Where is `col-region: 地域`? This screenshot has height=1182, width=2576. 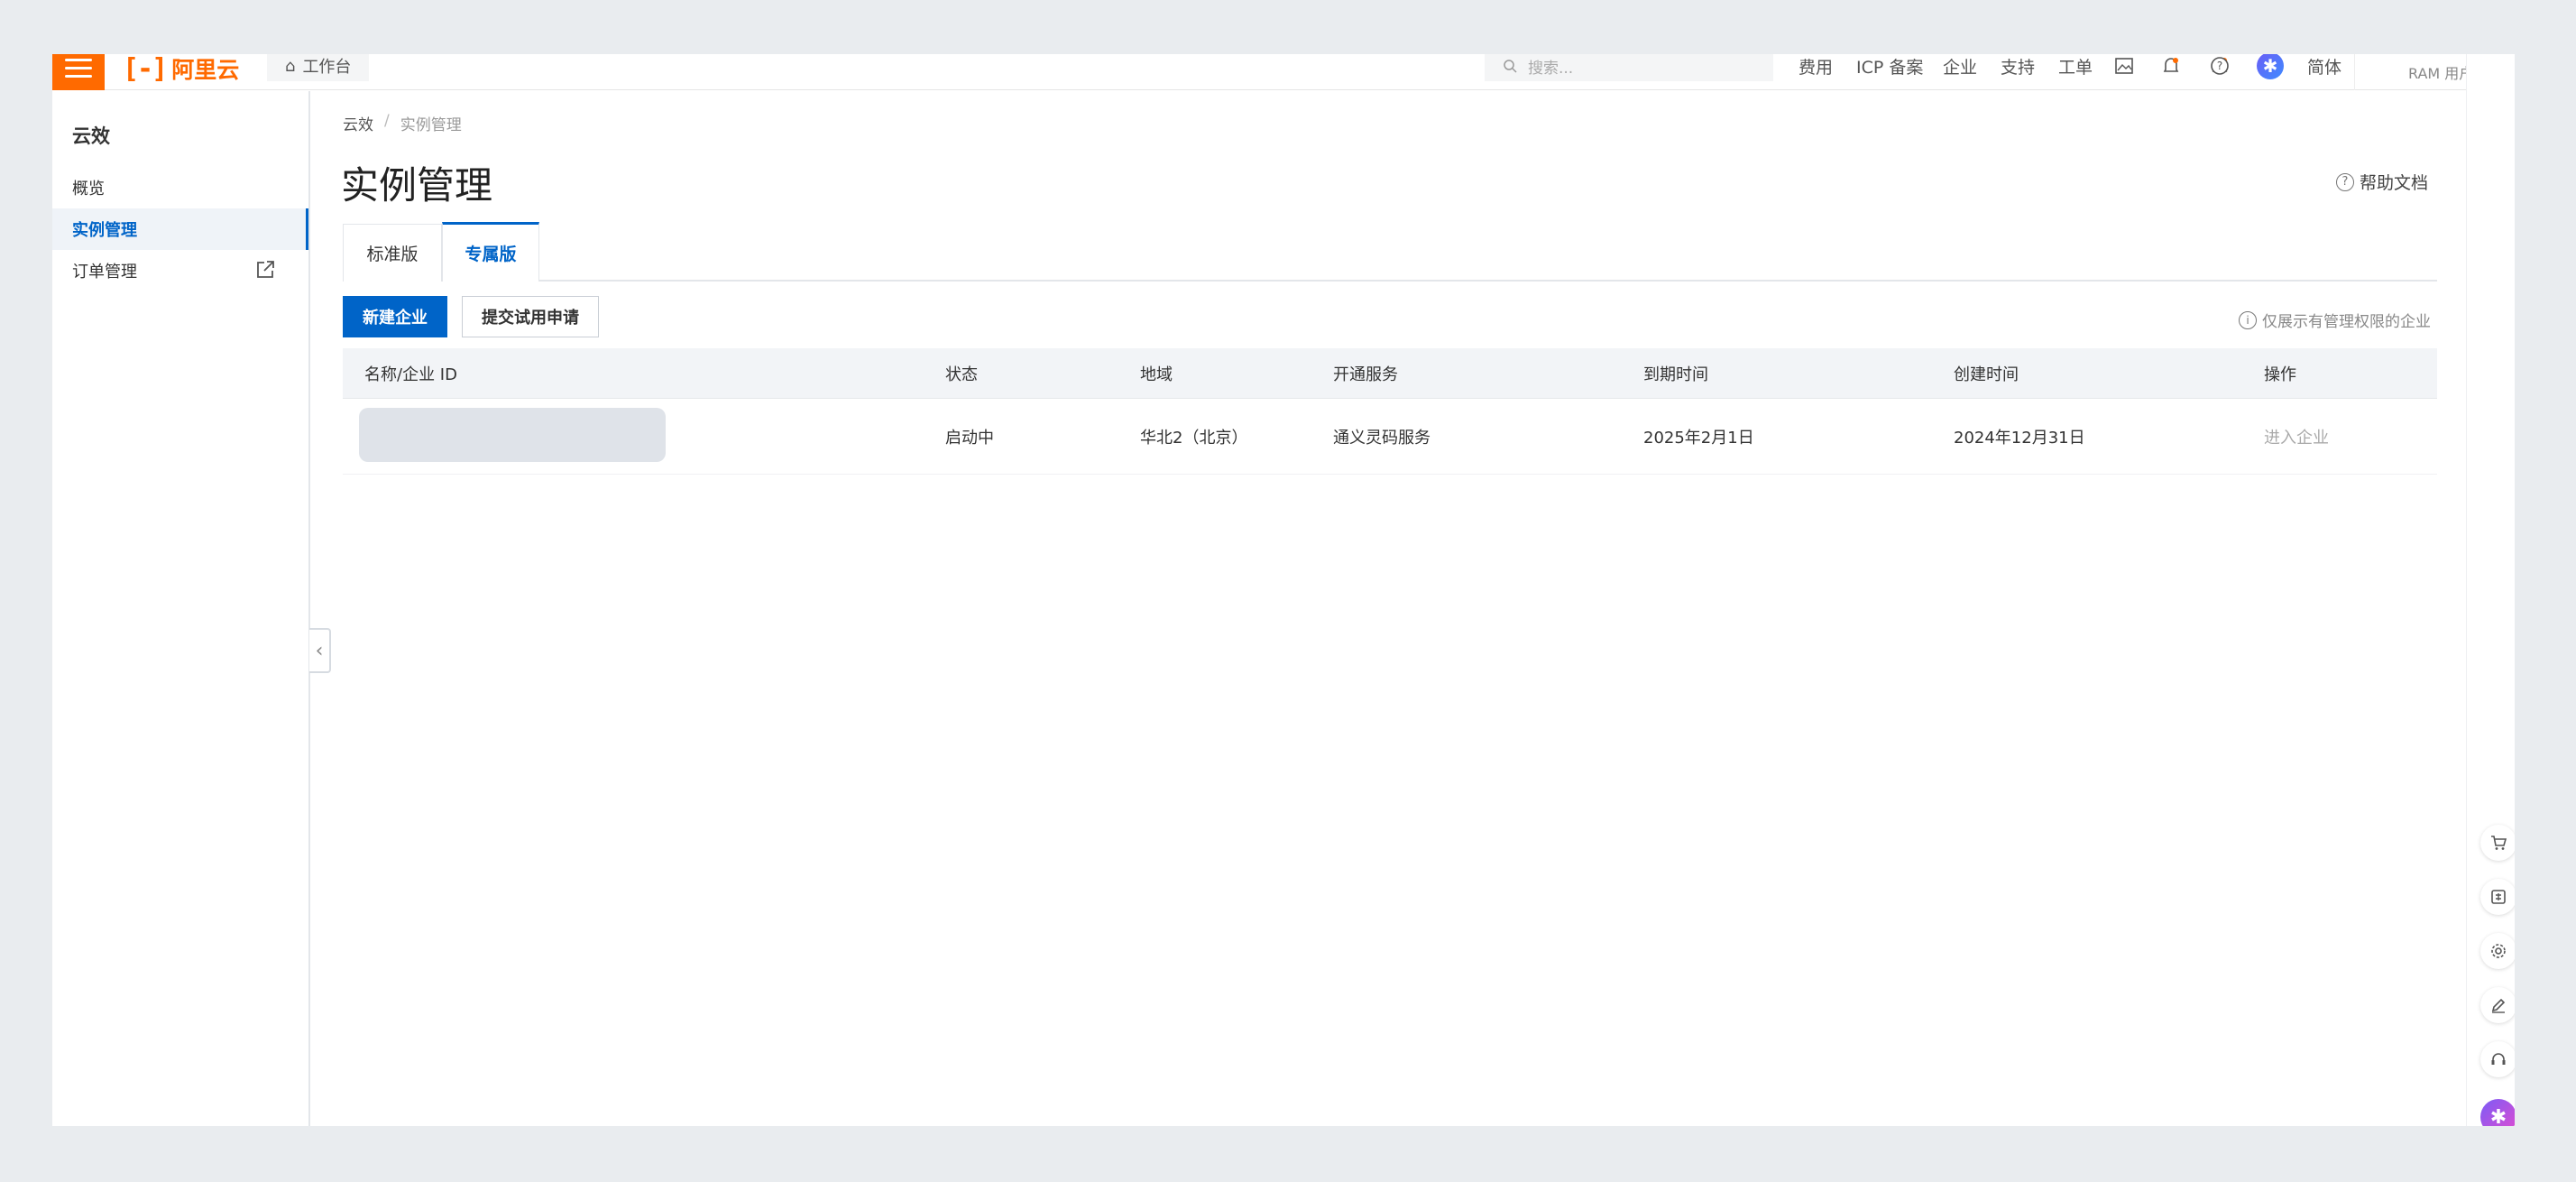 col-region: 地域 is located at coordinates (1156, 374).